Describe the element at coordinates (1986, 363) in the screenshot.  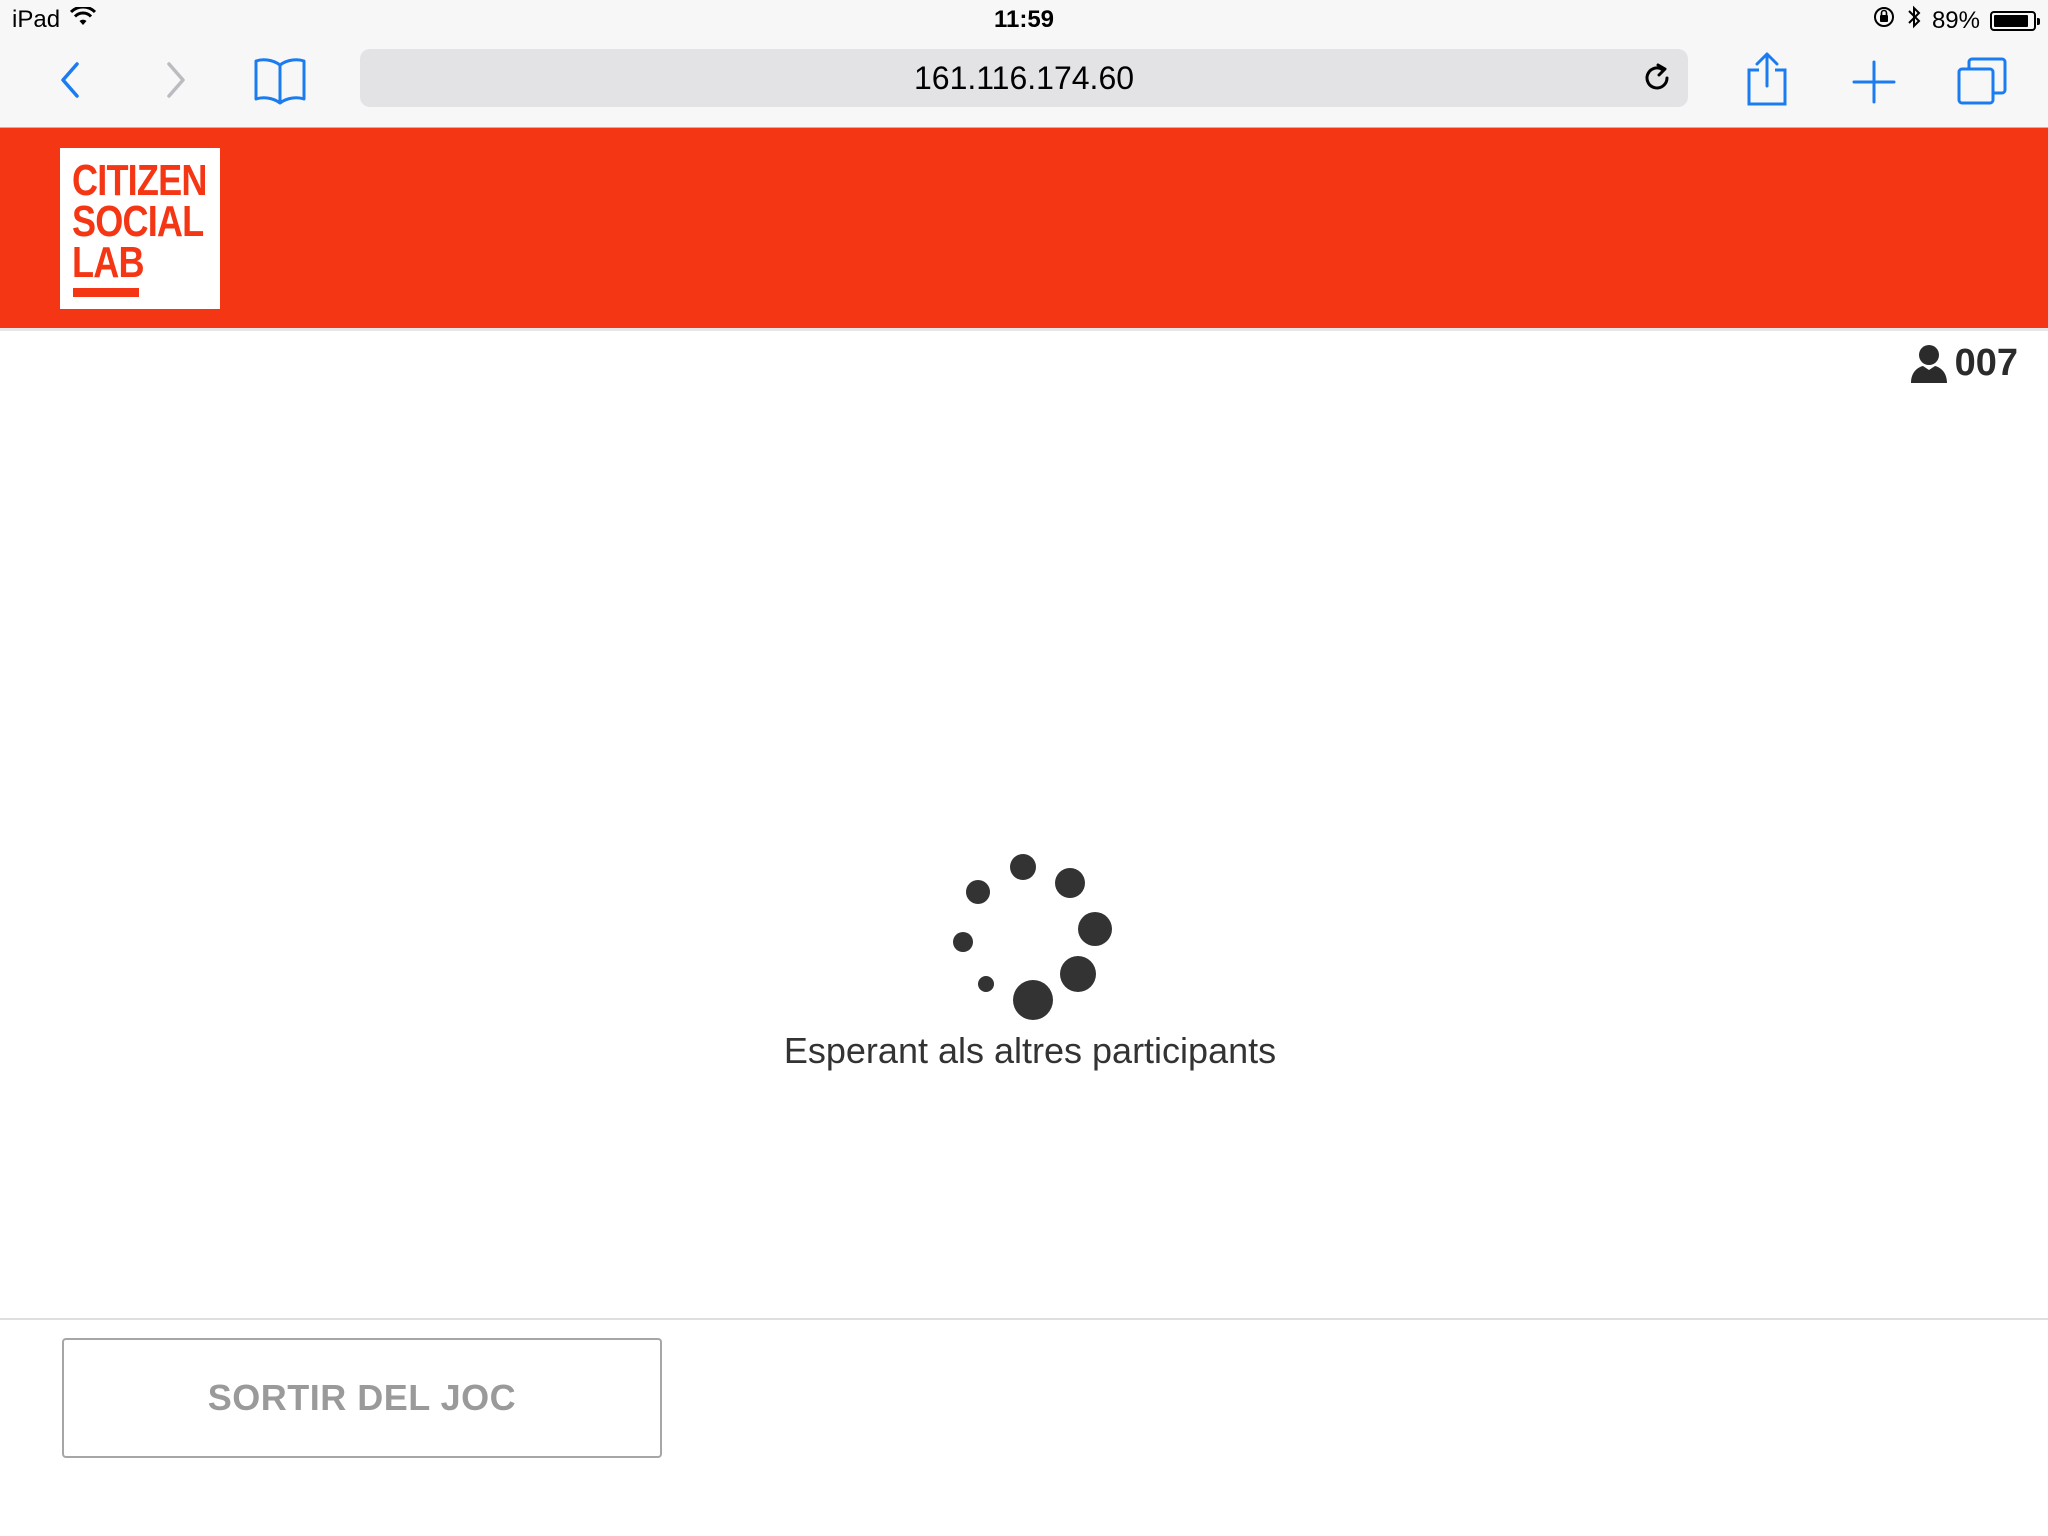
I see `user-id: 007` at that location.